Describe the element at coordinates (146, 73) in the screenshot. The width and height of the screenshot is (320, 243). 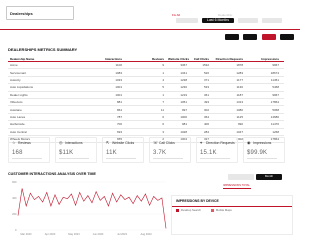
I see `table-row: Servicemart 1083 1 1341 526 1283 18674` at that location.